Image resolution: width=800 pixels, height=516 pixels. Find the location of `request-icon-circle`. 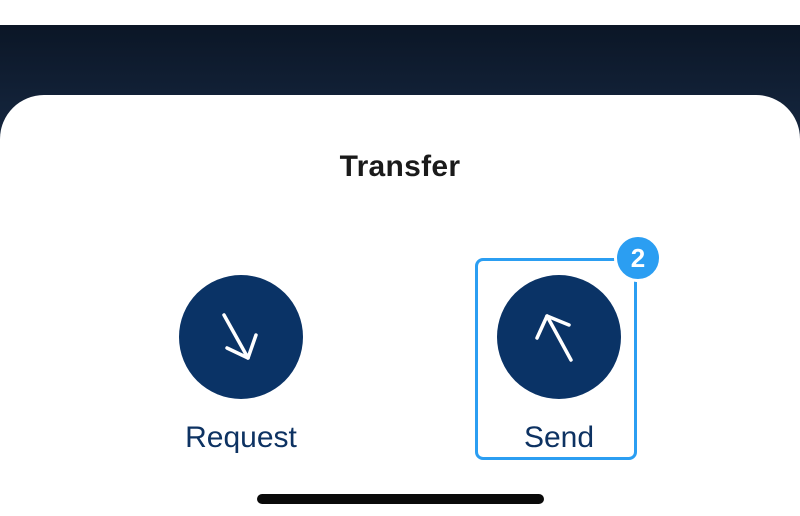

request-icon-circle is located at coordinates (241, 337).